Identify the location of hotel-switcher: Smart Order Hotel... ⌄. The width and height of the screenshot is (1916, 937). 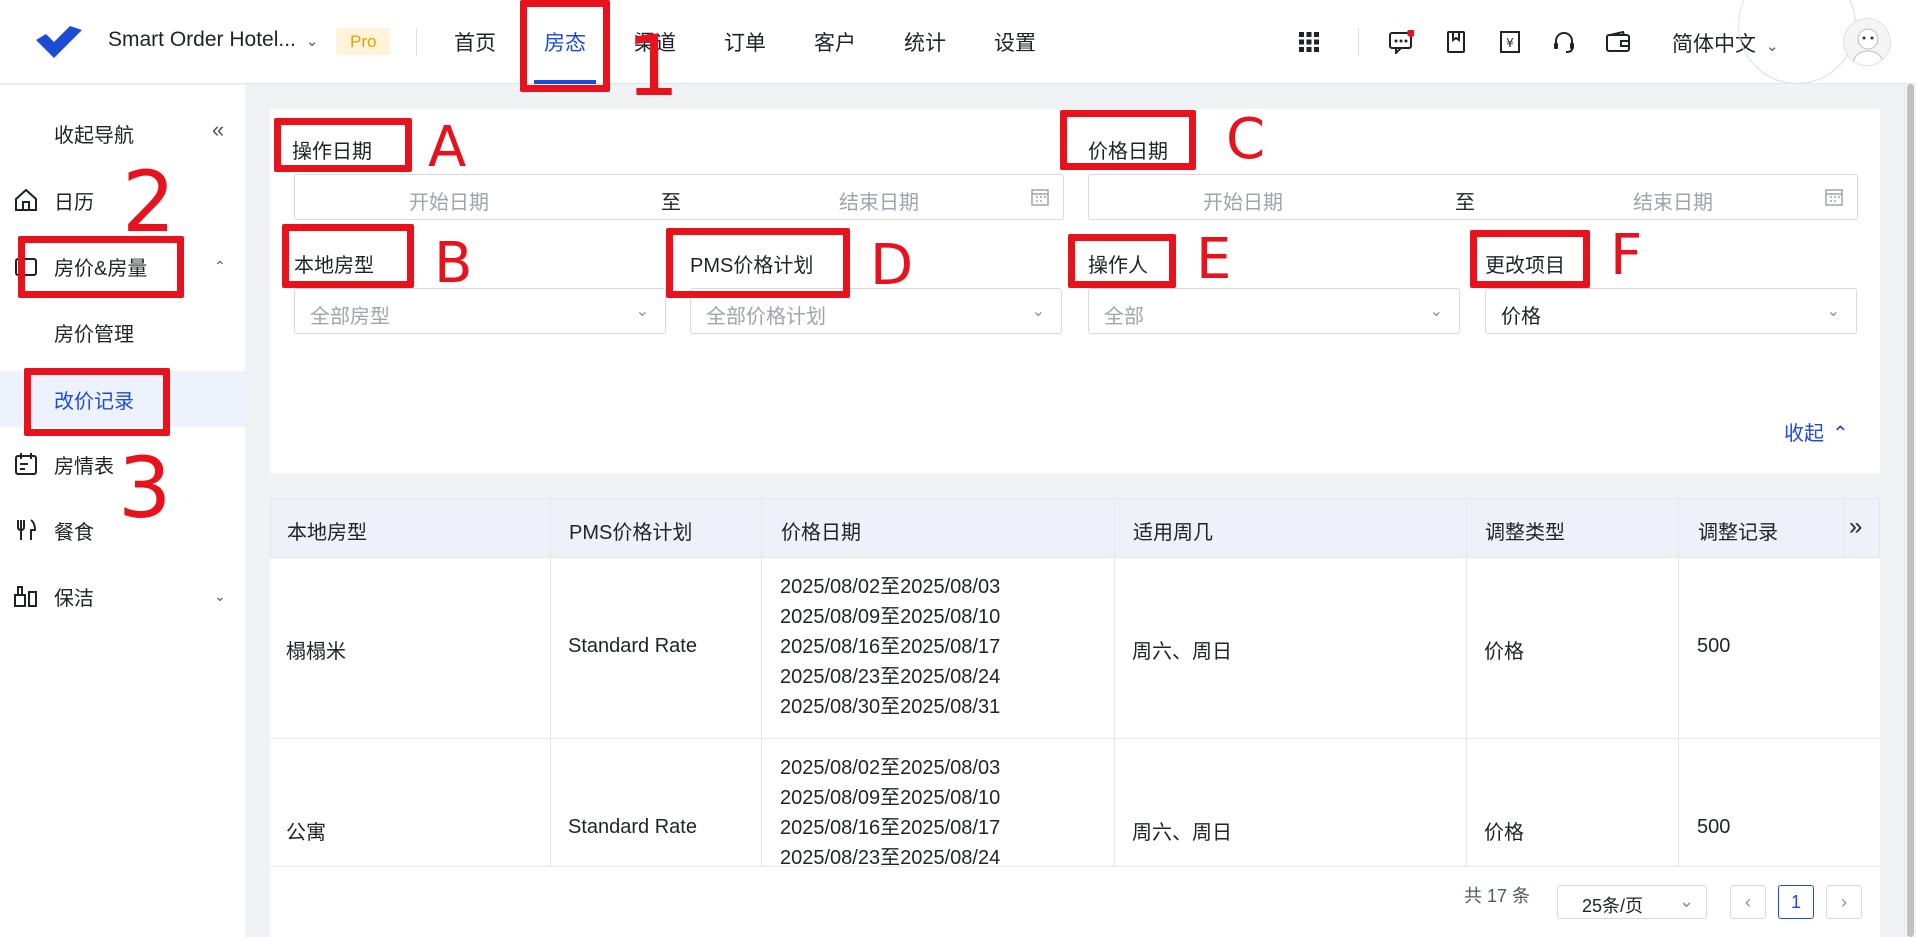
(213, 40).